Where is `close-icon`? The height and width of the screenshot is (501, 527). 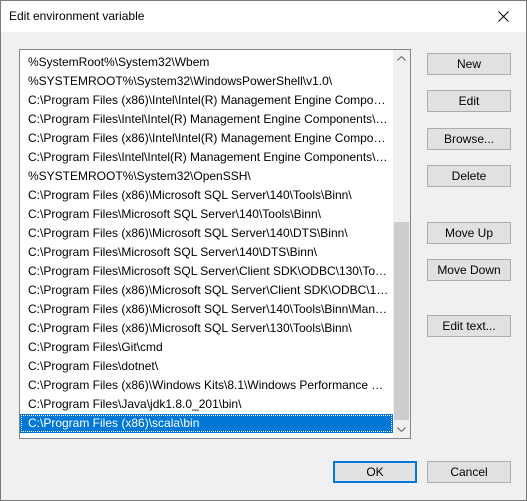 close-icon is located at coordinates (503, 16).